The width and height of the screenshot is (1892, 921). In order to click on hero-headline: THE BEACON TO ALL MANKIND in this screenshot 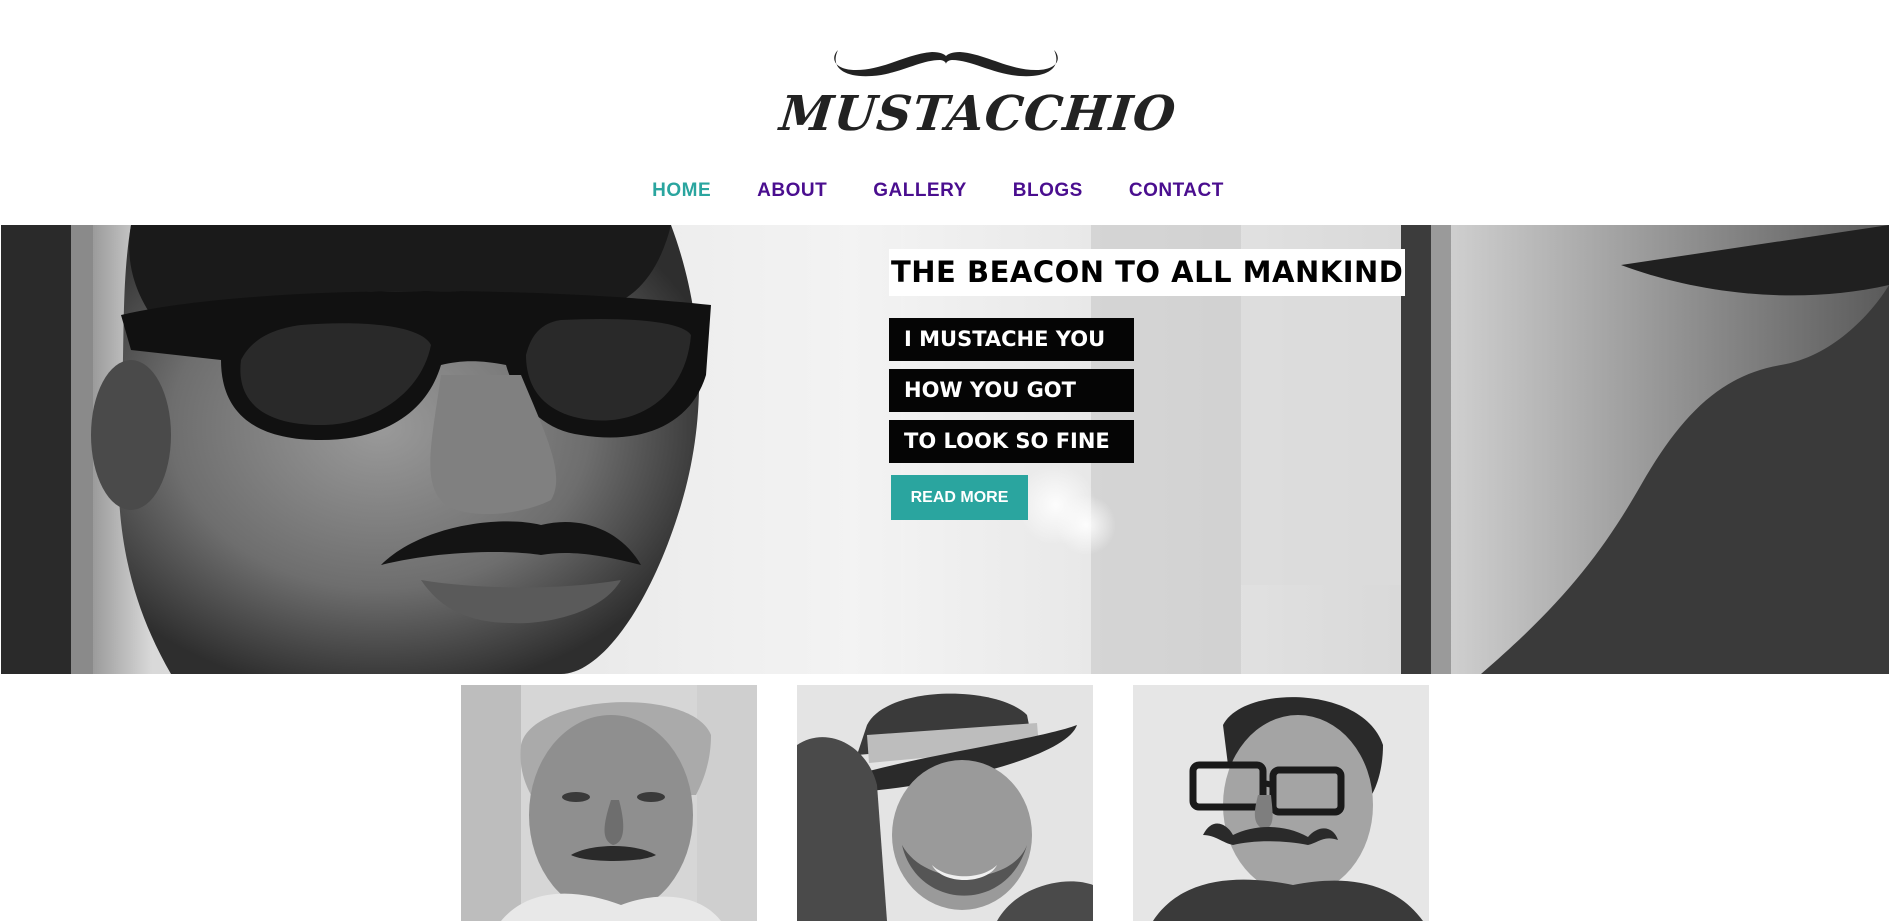, I will do `click(1147, 272)`.